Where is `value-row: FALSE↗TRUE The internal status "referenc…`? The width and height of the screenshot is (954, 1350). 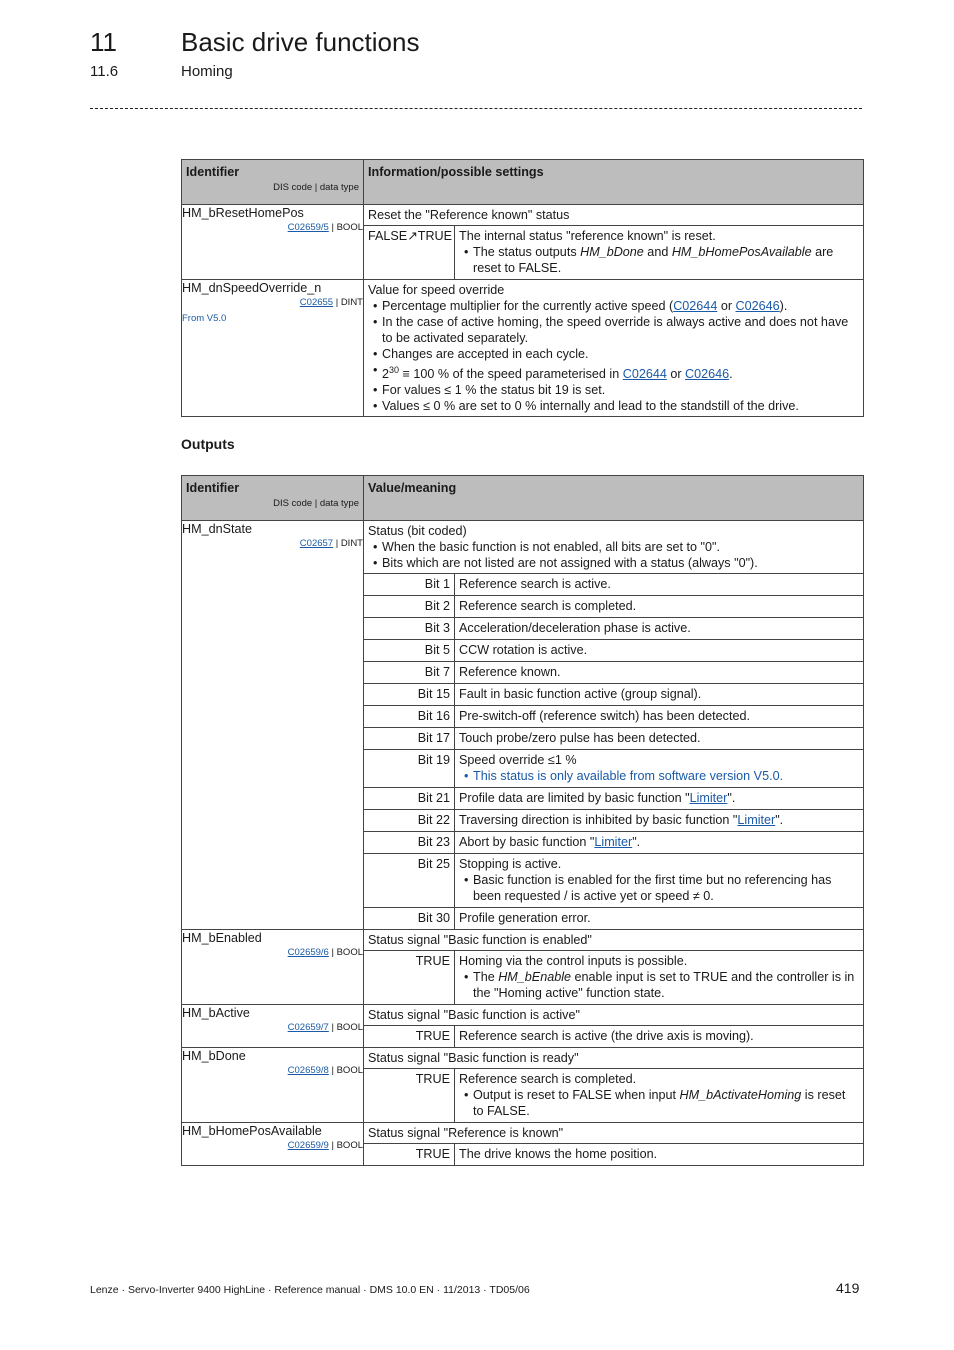 value-row: FALSE↗TRUE The internal status "referenc… is located at coordinates (613, 252).